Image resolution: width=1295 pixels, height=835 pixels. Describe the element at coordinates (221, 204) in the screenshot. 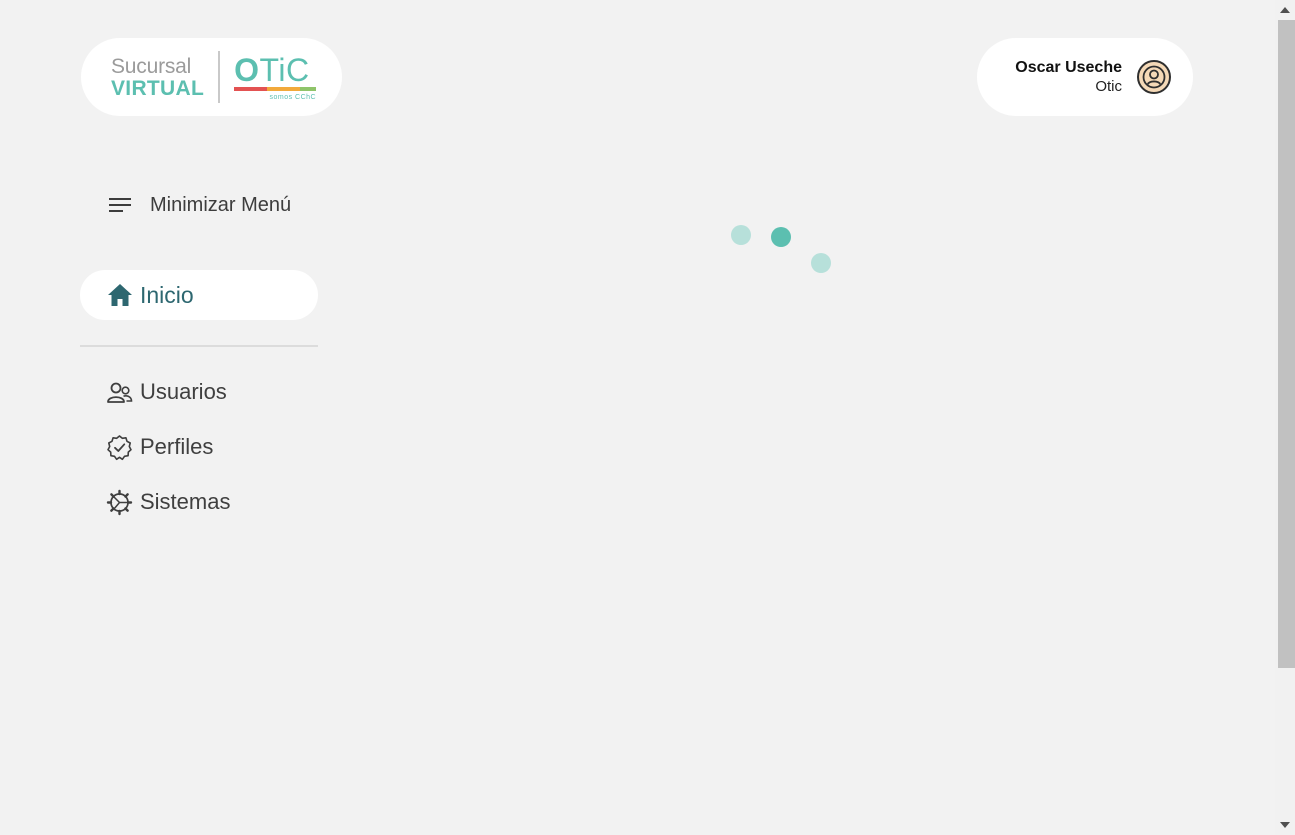

I see `minimize-menu-label: Minimizar Menú` at that location.